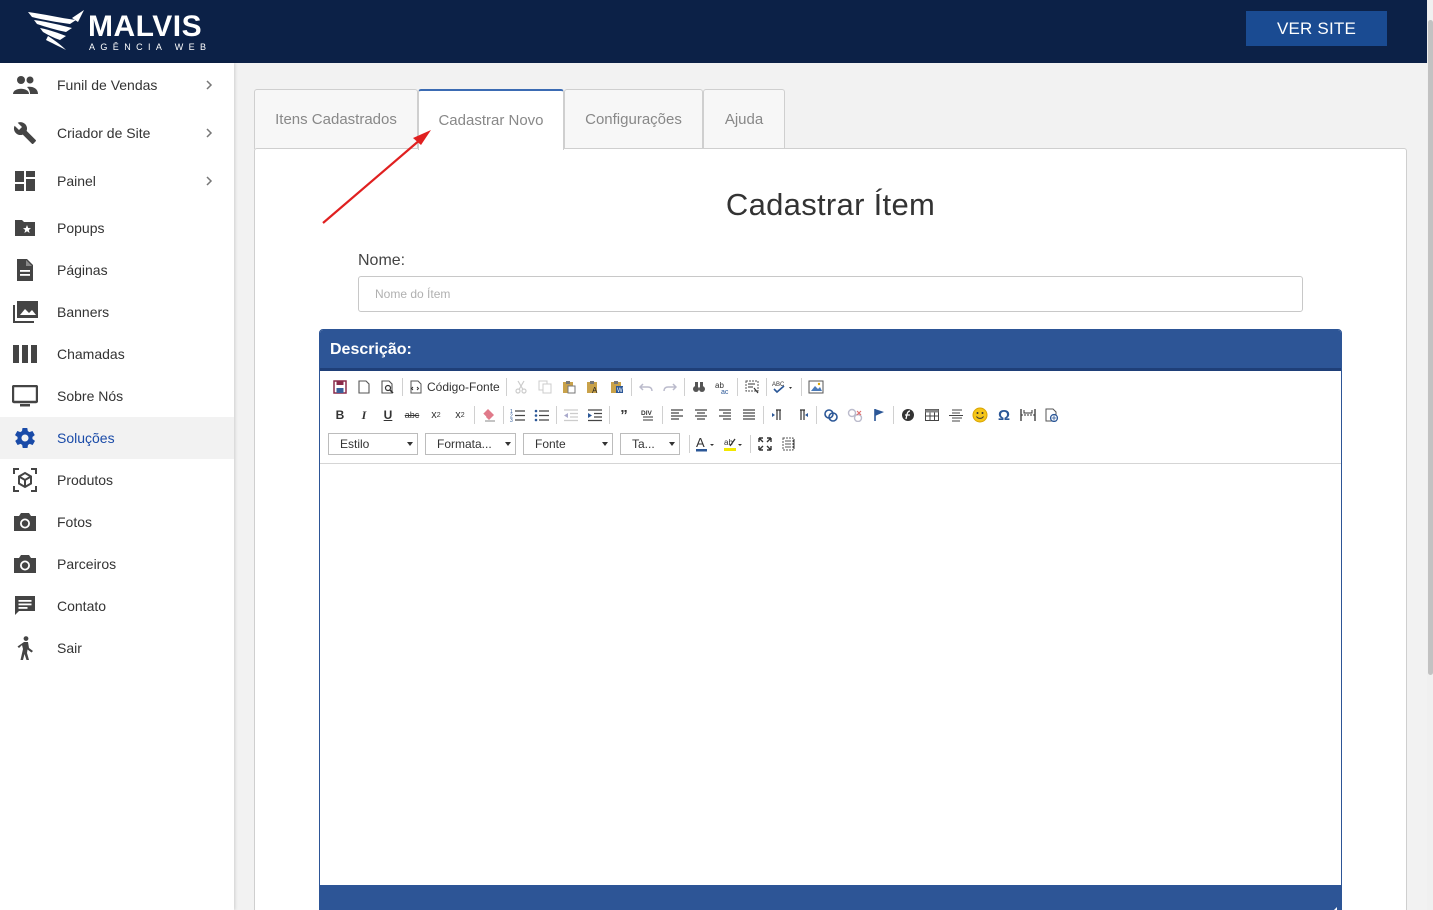 This screenshot has height=910, width=1433. I want to click on text-color-icon: A, so click(706, 444).